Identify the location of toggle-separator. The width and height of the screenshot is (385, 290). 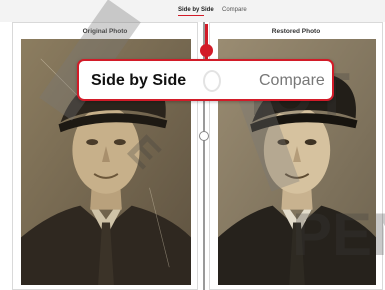
(212, 81).